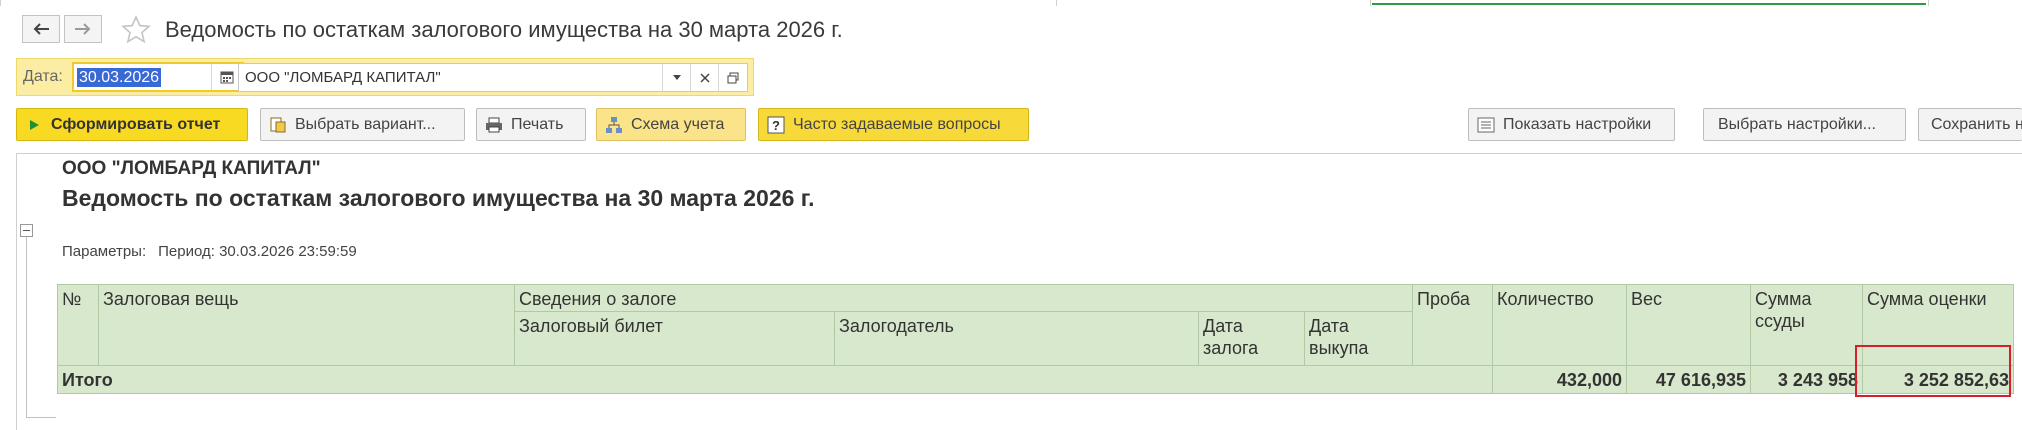 This screenshot has width=2022, height=430. I want to click on question-icon: ?, so click(776, 125).